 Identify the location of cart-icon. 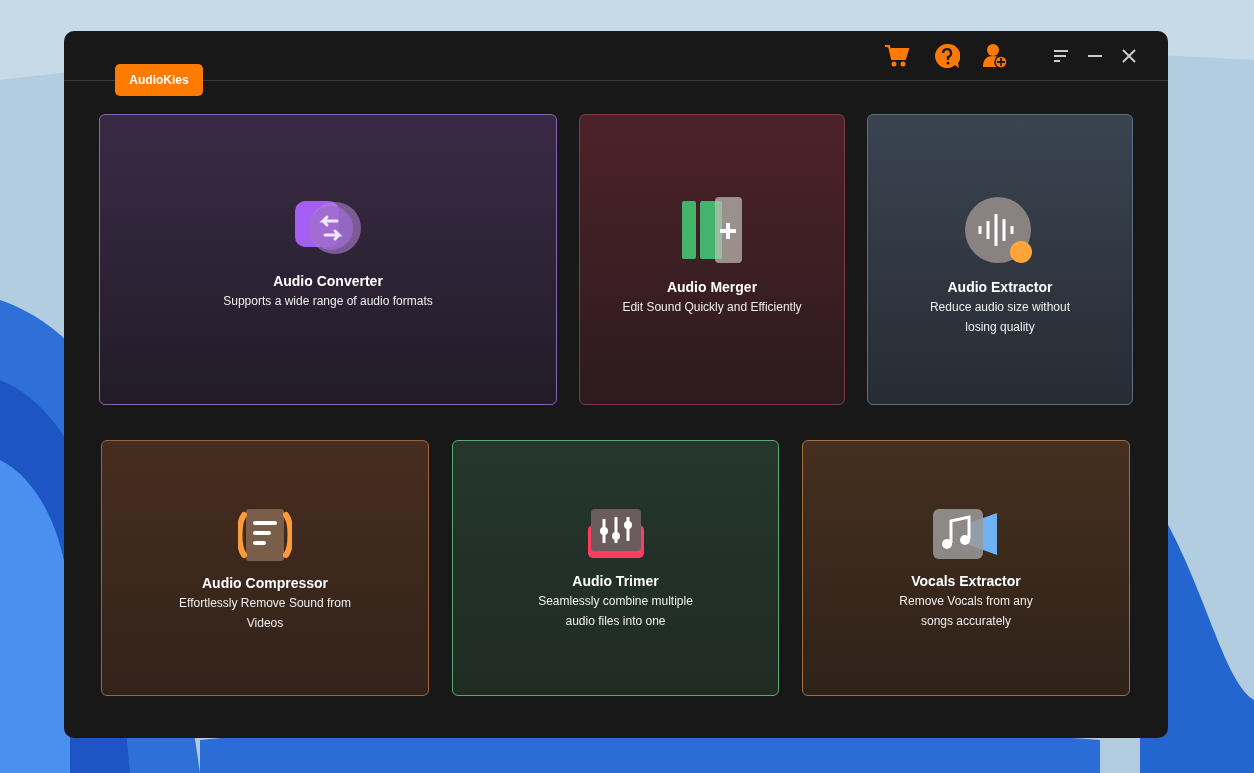
(897, 55).